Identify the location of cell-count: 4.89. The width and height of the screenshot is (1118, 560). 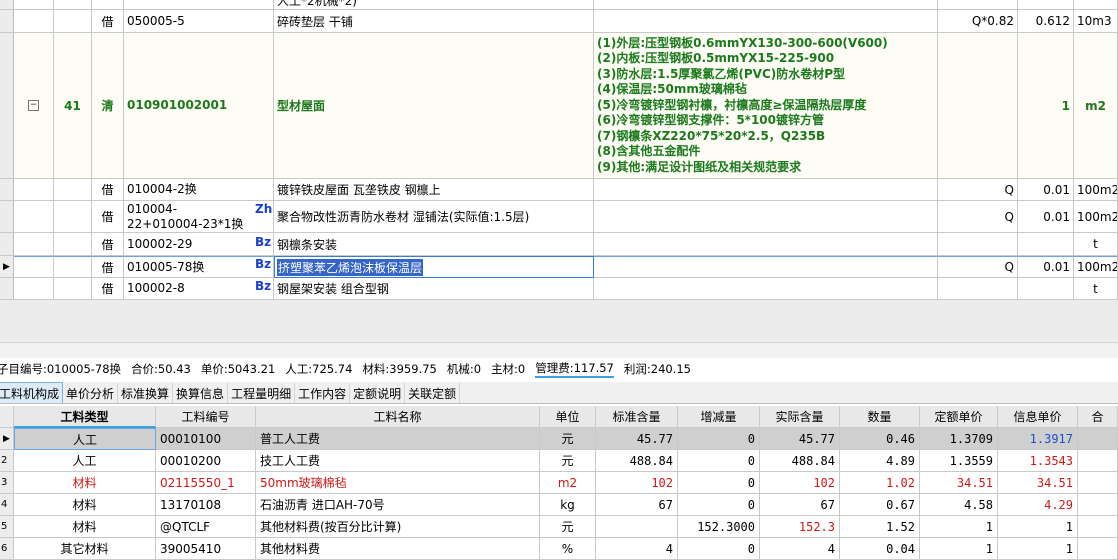
(880, 461).